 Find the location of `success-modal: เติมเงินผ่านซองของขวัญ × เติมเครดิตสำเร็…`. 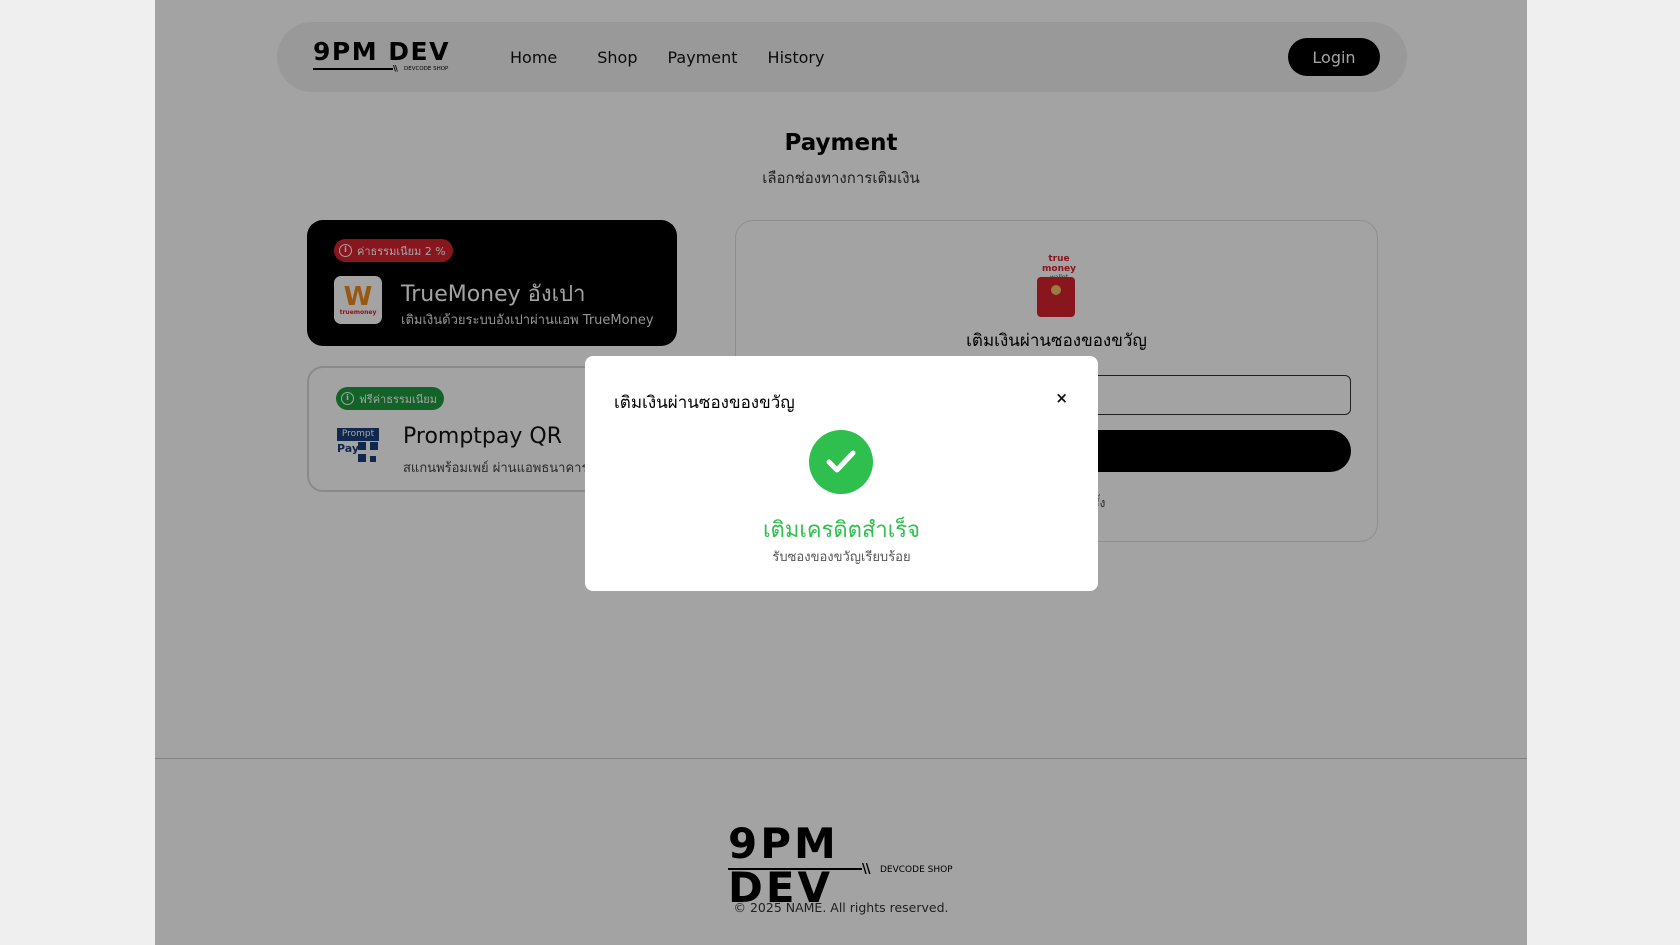

success-modal: เติมเงินผ่านซองของขวัญ × เติมเครดิตสำเร็… is located at coordinates (841, 473).